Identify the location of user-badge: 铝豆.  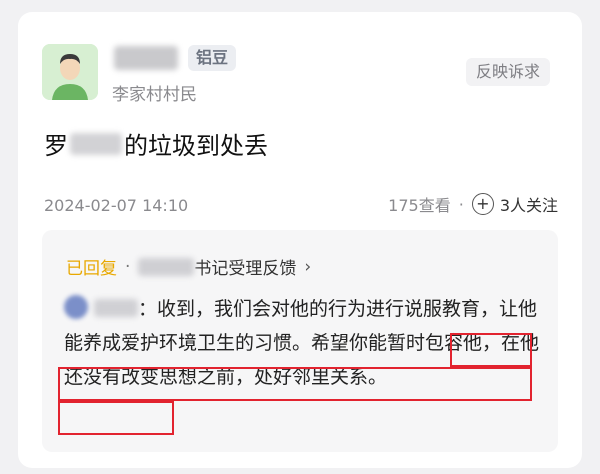
(212, 58).